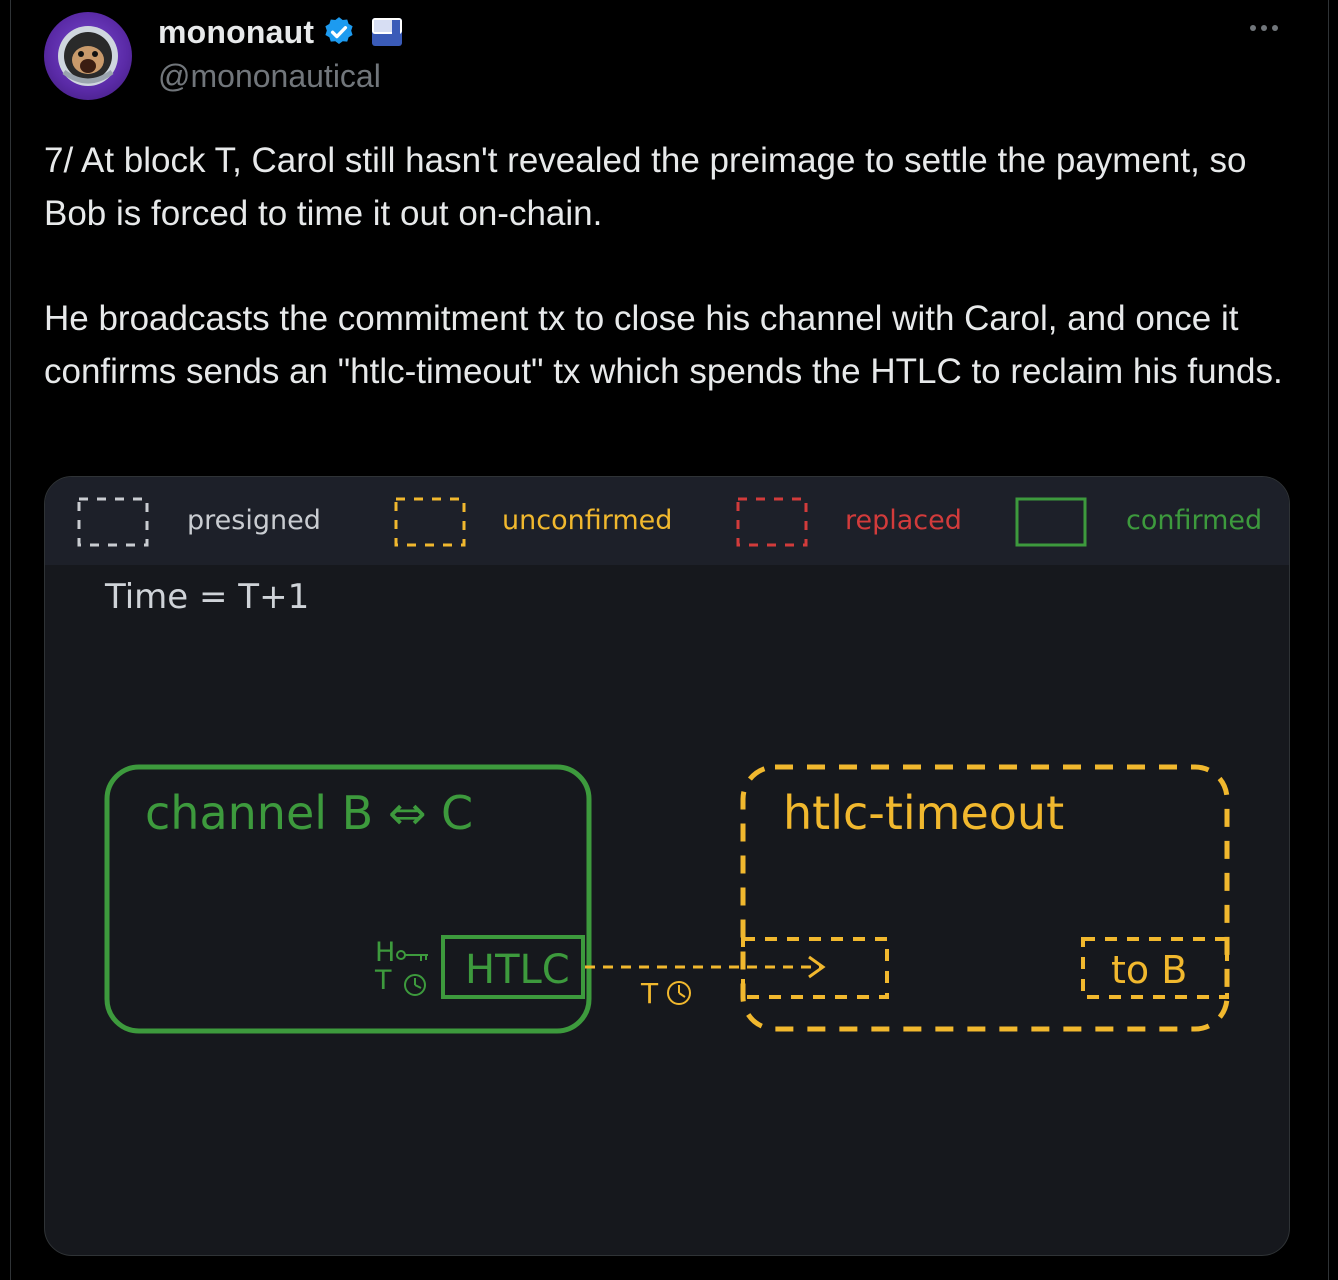  What do you see at coordinates (281, 53) in the screenshot?
I see `tweet-author: mononaut @mononautical` at bounding box center [281, 53].